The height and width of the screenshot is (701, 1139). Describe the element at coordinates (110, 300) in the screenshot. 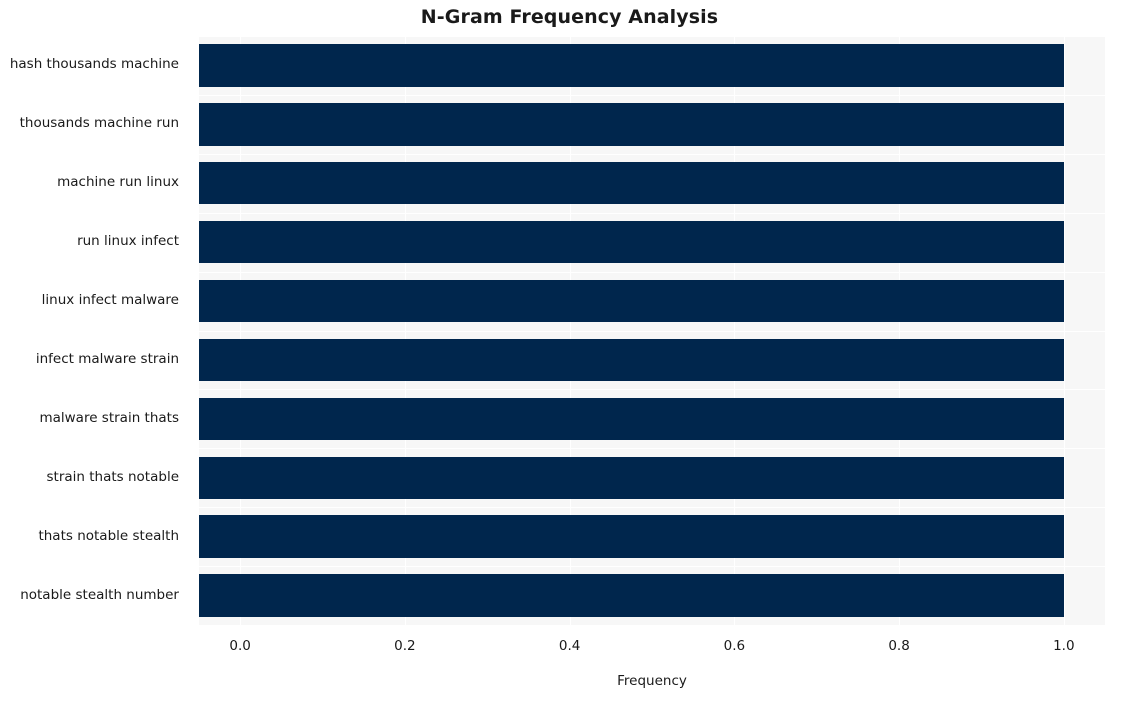

I see `y-tick-label: linux infect malware` at that location.